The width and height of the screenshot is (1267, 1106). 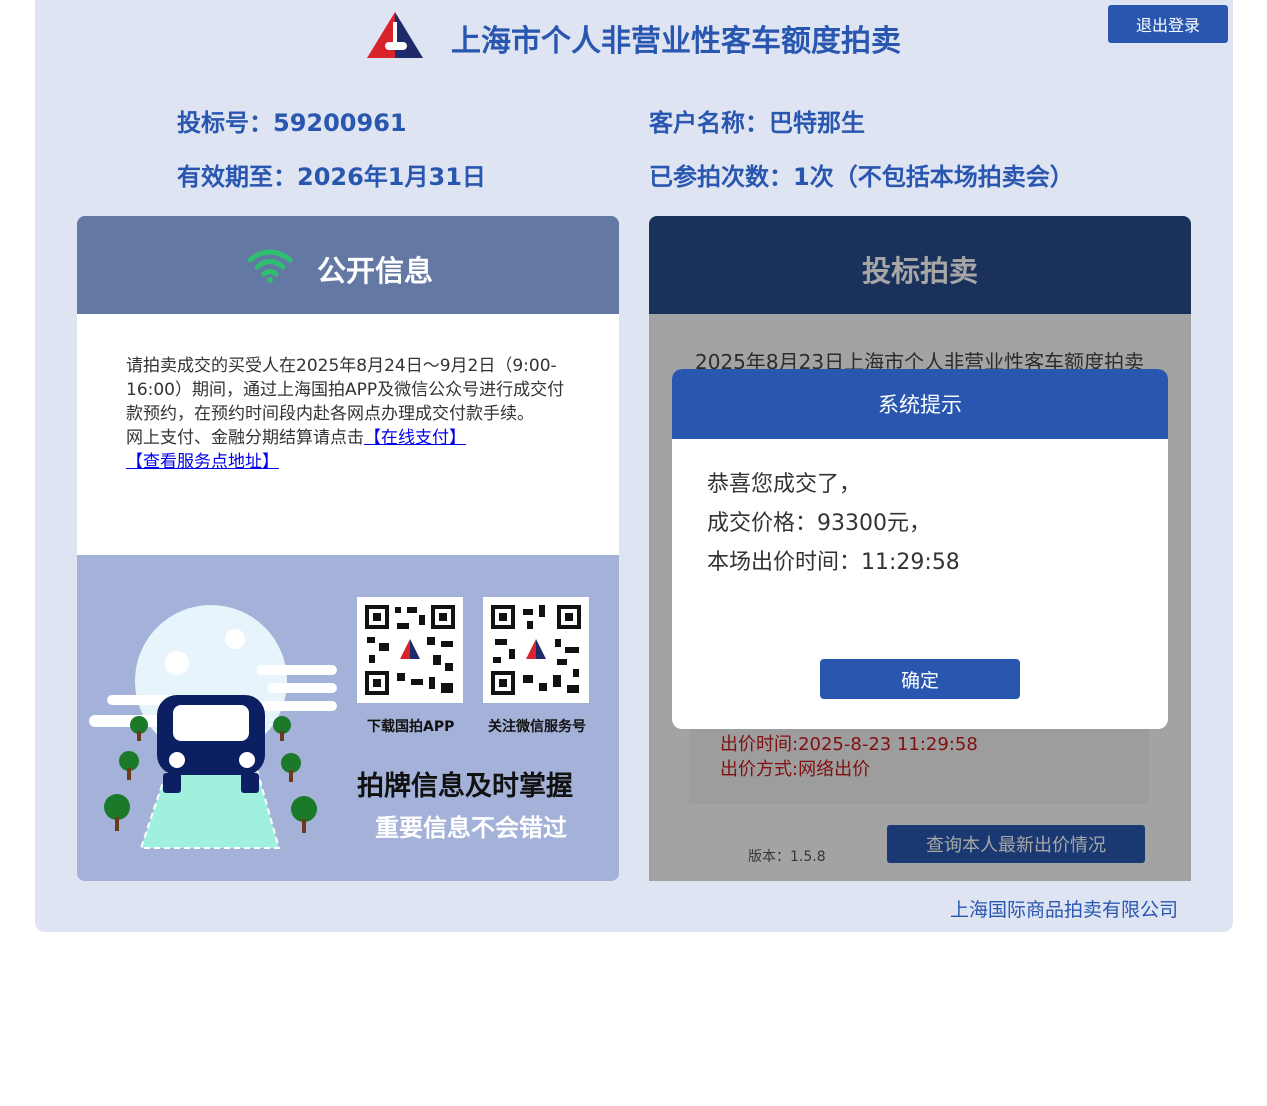 What do you see at coordinates (395, 35) in the screenshot?
I see `auction-logo-icon` at bounding box center [395, 35].